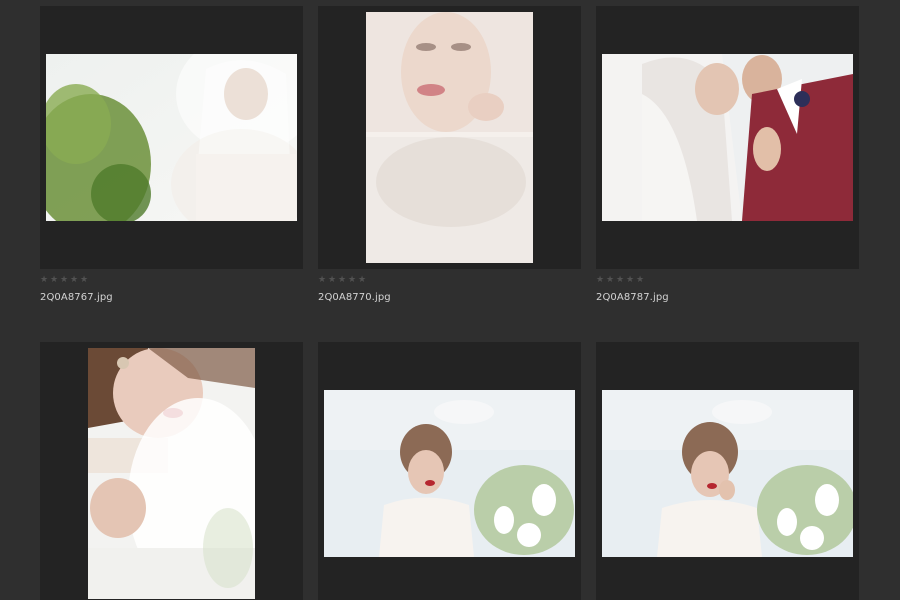  I want to click on bride-profile-red-lips-image, so click(171, 473).